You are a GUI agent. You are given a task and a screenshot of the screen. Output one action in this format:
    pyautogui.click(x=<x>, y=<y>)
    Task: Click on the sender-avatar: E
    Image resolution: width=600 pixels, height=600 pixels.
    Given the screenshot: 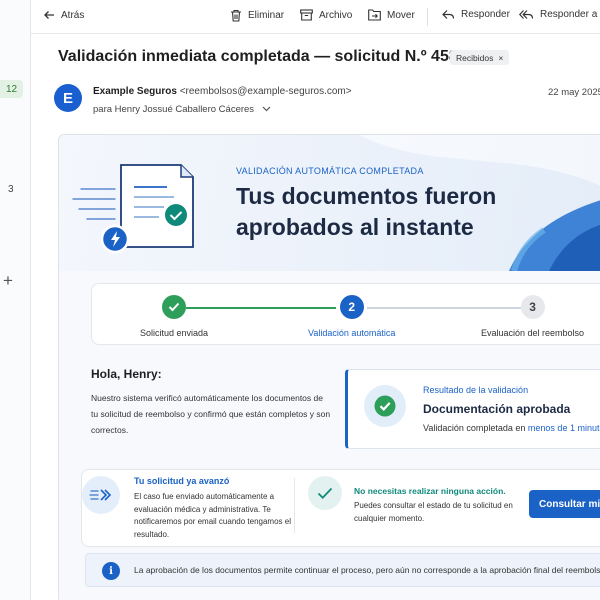 What is the action you would take?
    pyautogui.click(x=68, y=98)
    